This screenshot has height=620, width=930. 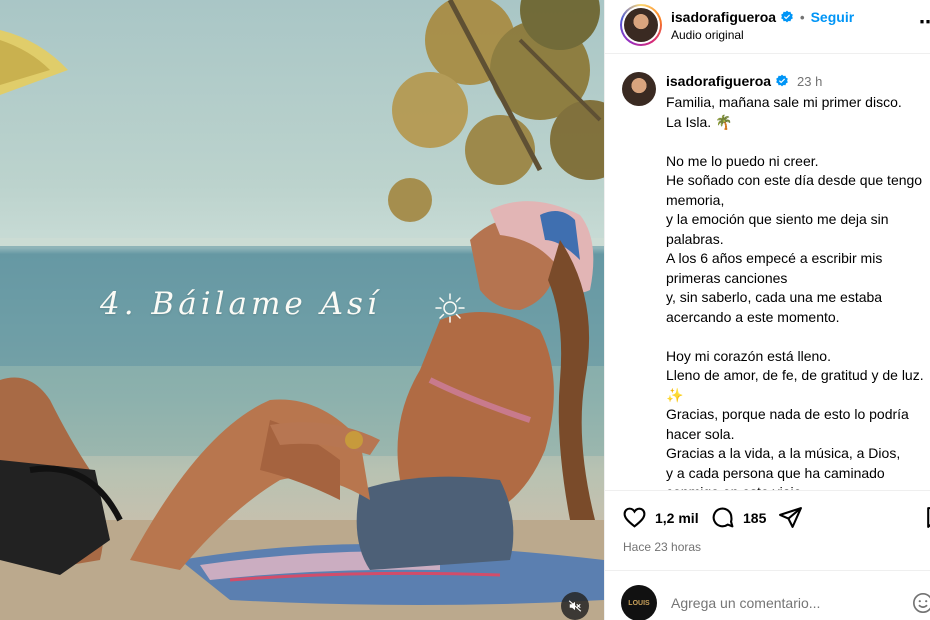 What do you see at coordinates (718, 81) in the screenshot?
I see `caption-username: isadorafigueroa` at bounding box center [718, 81].